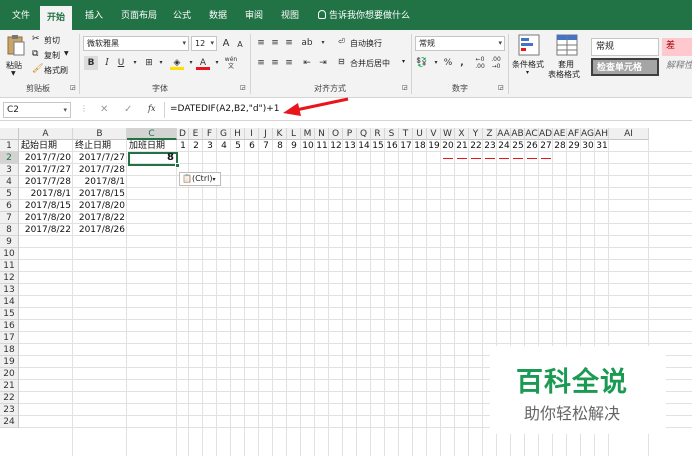 This screenshot has width=692, height=456. What do you see at coordinates (275, 43) in the screenshot?
I see `align-middle-icon: ≡` at bounding box center [275, 43].